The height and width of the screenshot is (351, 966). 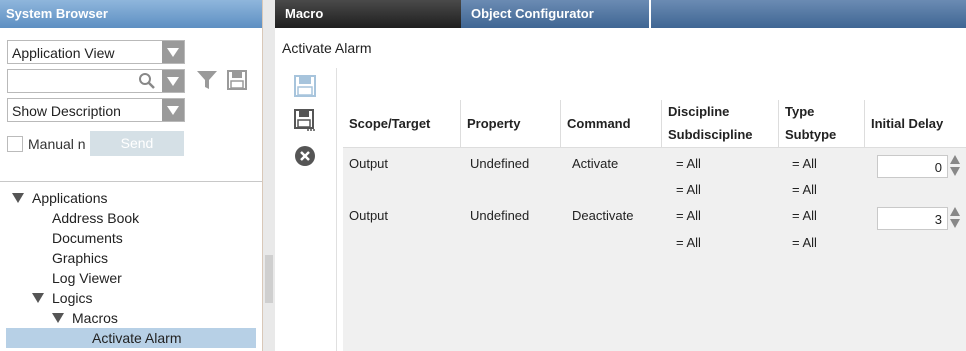 I want to click on macro-toolbar, so click(x=306, y=209).